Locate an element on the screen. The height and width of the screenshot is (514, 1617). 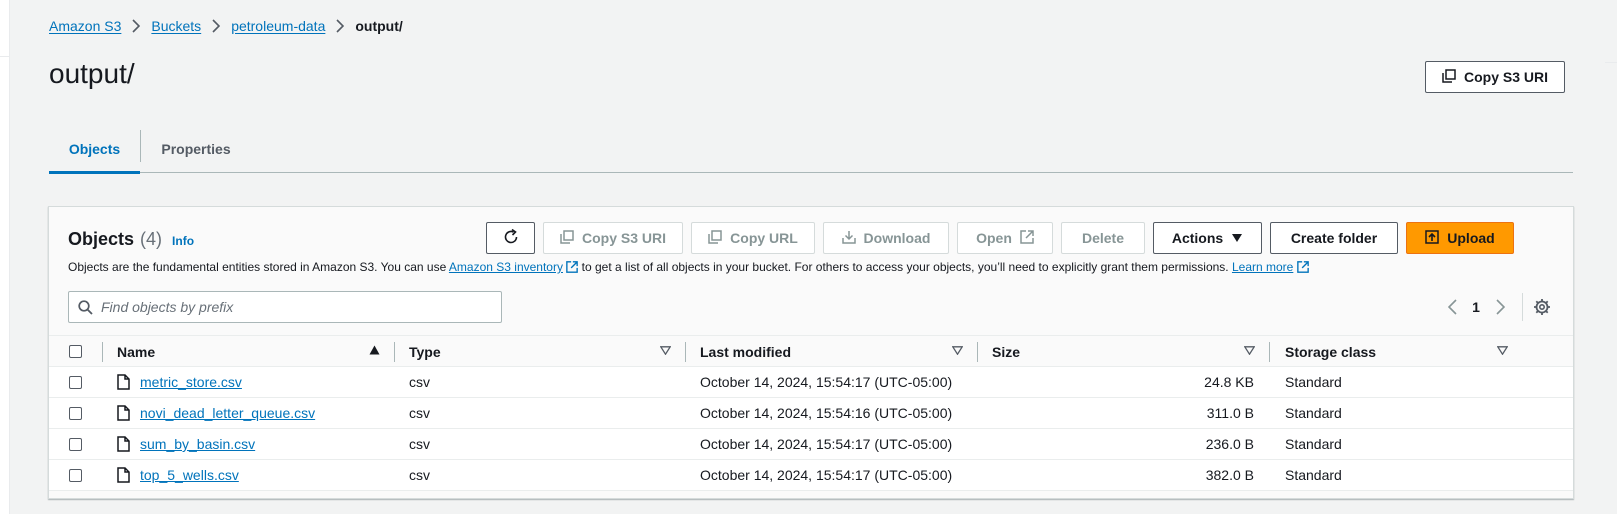
upload-label: Upload is located at coordinates (1471, 238).